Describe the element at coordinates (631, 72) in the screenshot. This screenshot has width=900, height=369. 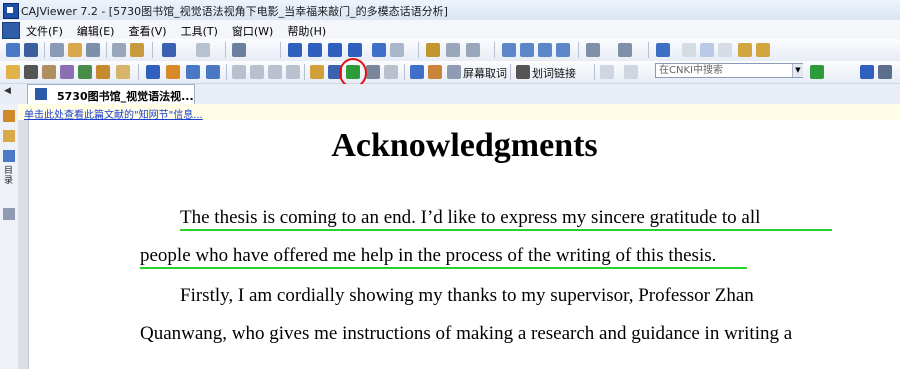
I see `next-result-icon` at that location.